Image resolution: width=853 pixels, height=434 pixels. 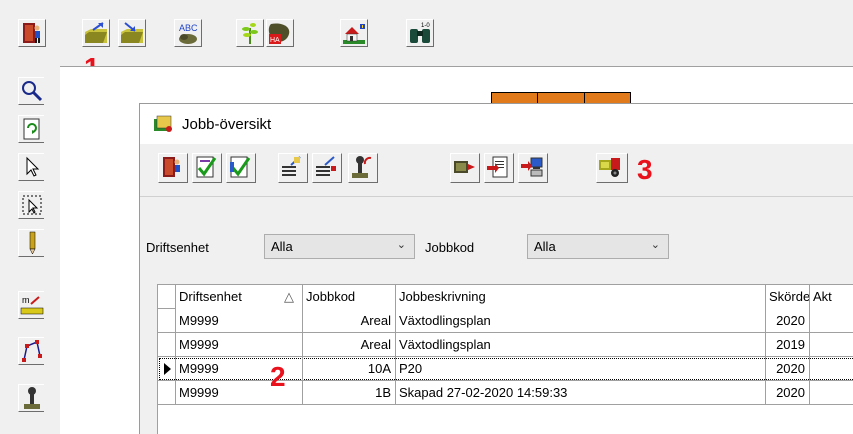 I want to click on network-send-icon, so click(x=532, y=167).